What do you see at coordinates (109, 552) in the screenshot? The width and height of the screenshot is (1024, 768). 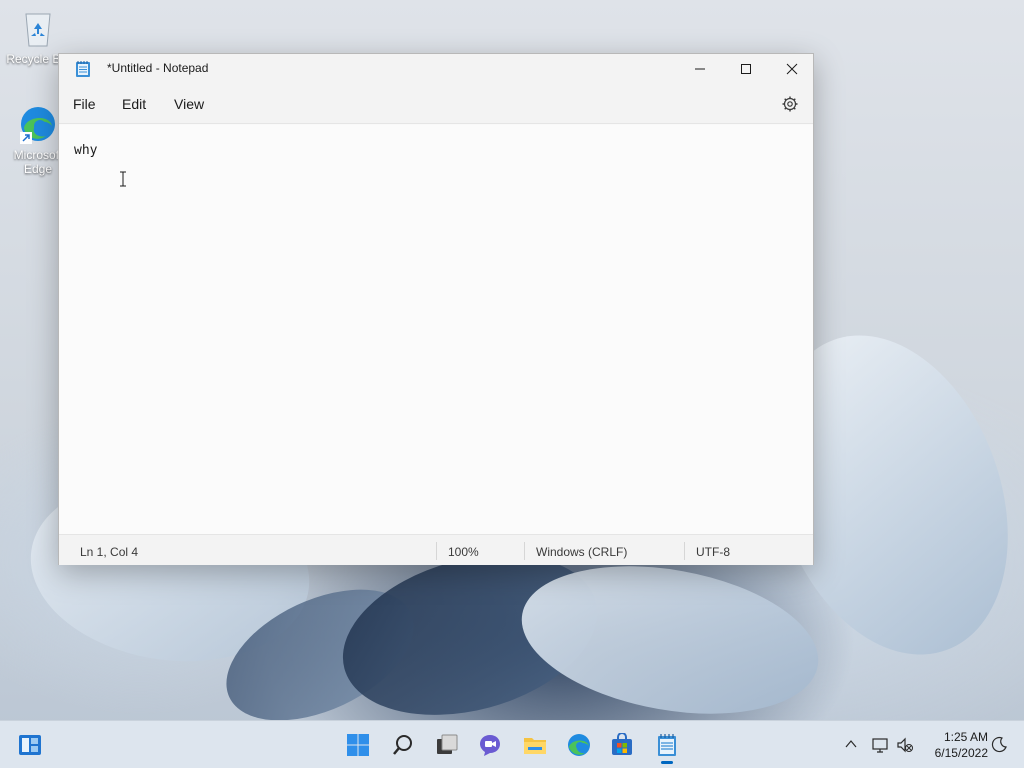 I see `status-cursor-position: Ln 1, Col 4` at bounding box center [109, 552].